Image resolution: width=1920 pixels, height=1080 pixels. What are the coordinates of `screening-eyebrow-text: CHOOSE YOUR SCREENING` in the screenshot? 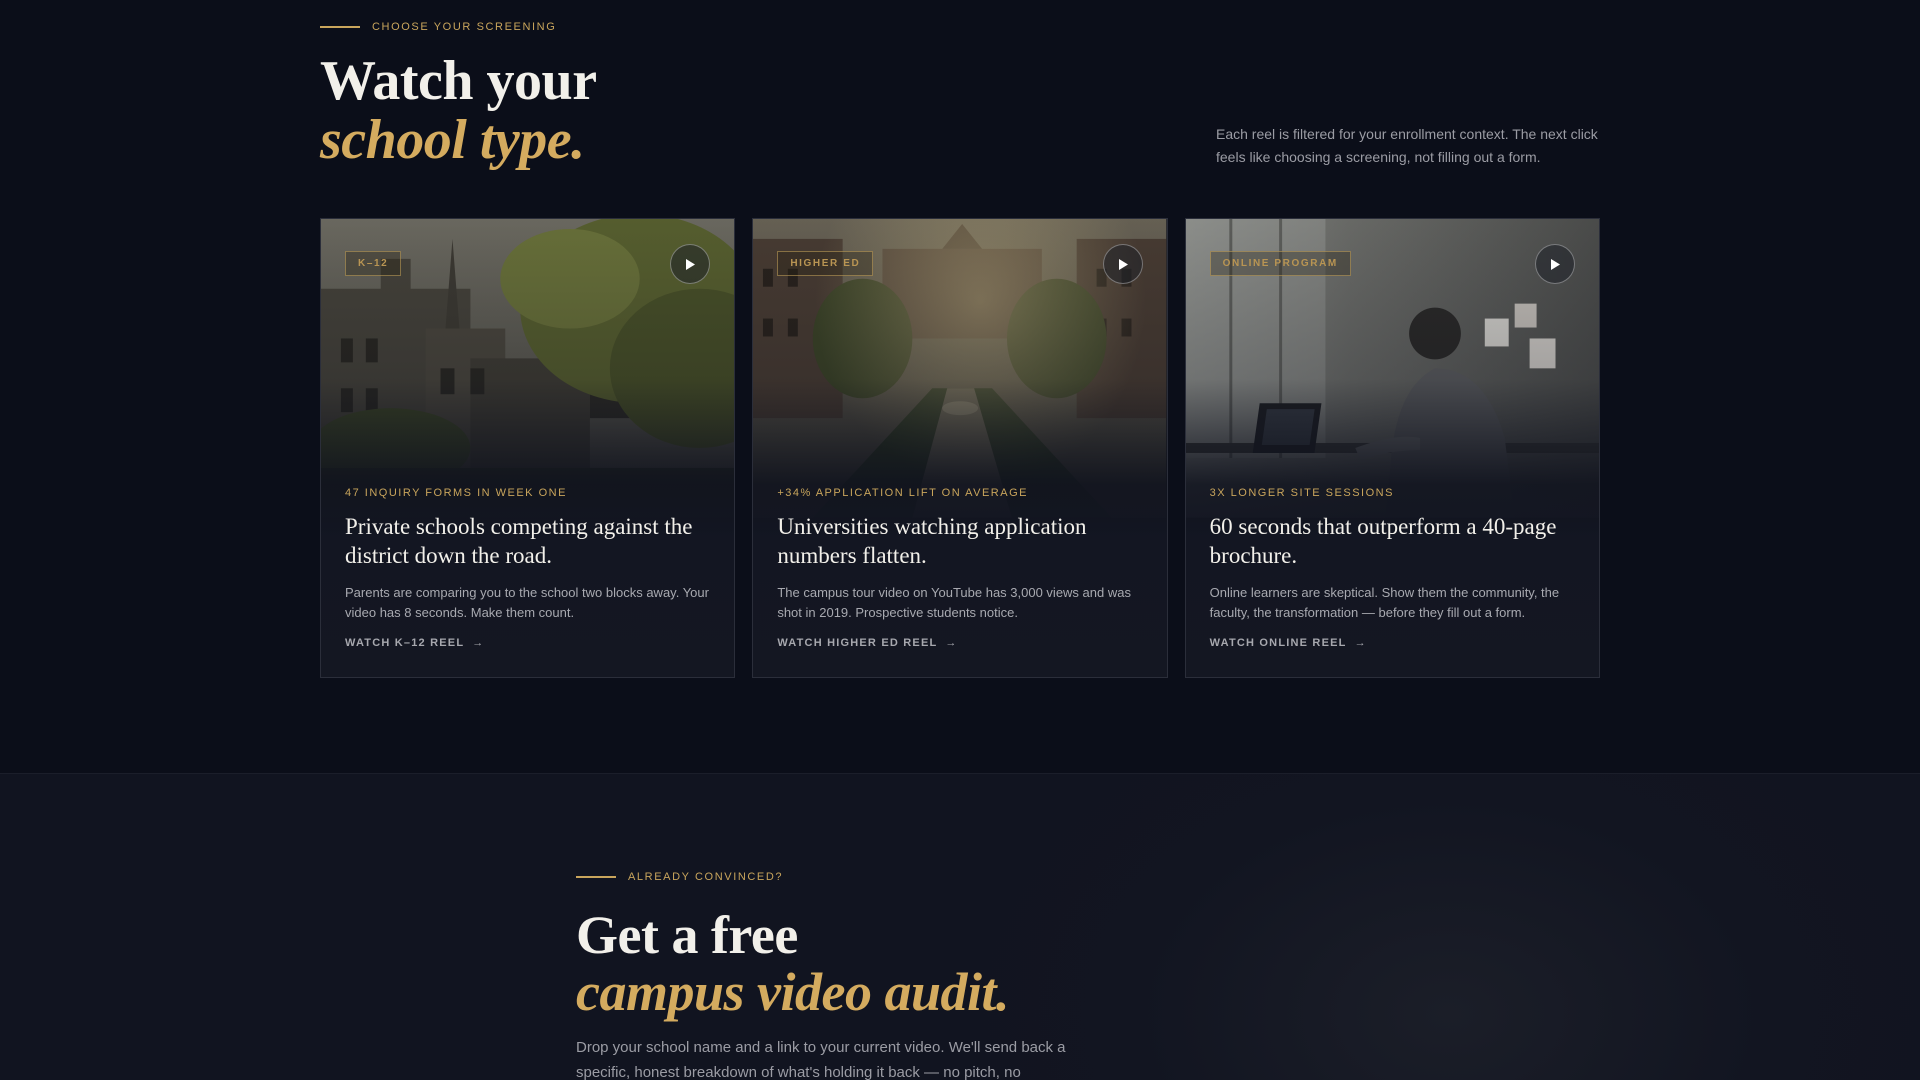 It's located at (464, 27).